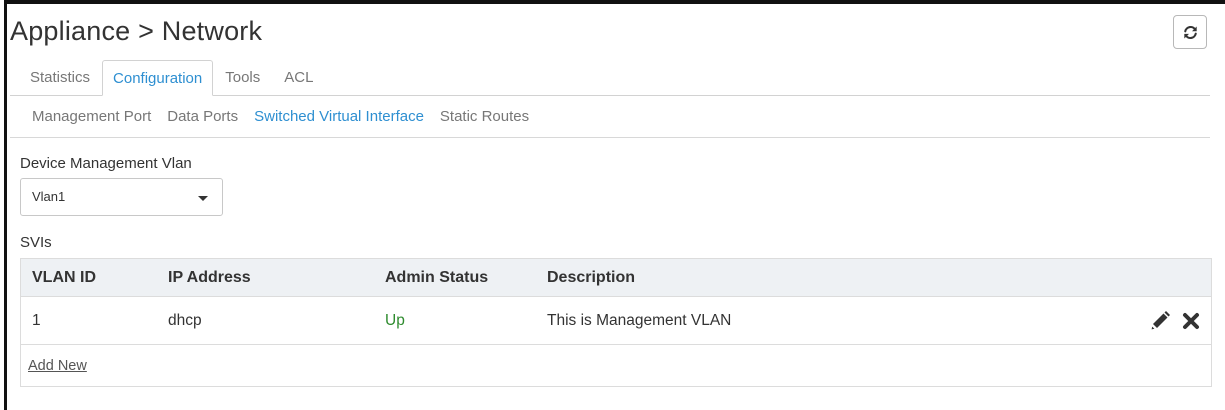  Describe the element at coordinates (106, 163) in the screenshot. I see `device-management-vlan-label: Device Management Vlan` at that location.